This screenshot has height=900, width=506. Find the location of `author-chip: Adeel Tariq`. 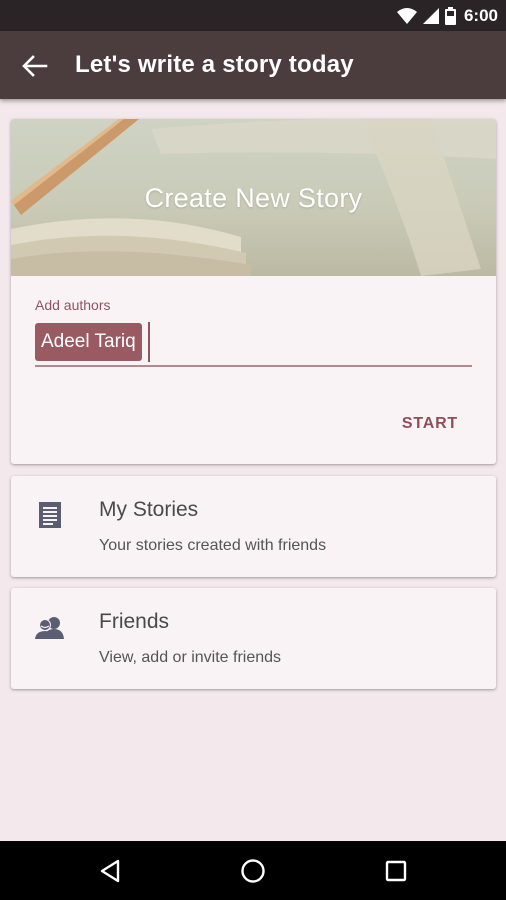

author-chip: Adeel Tariq is located at coordinates (88, 342).